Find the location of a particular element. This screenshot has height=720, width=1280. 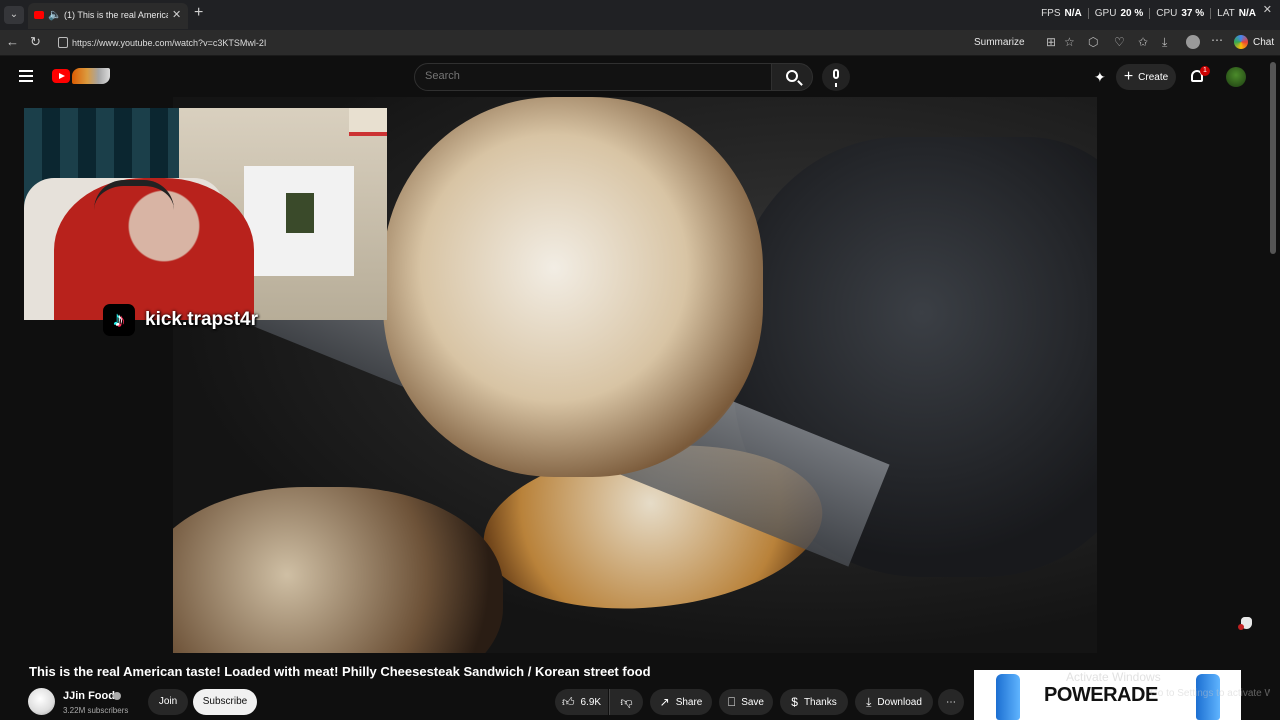

thumbs-up-icon: 👍︎ is located at coordinates (568, 701).